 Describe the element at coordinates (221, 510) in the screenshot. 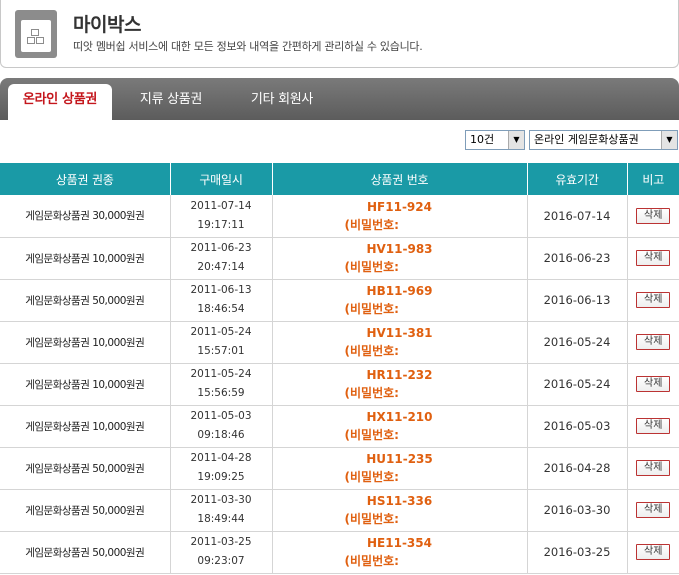

I see `purchase-datetime: 2011-03-30 18:49:44` at that location.